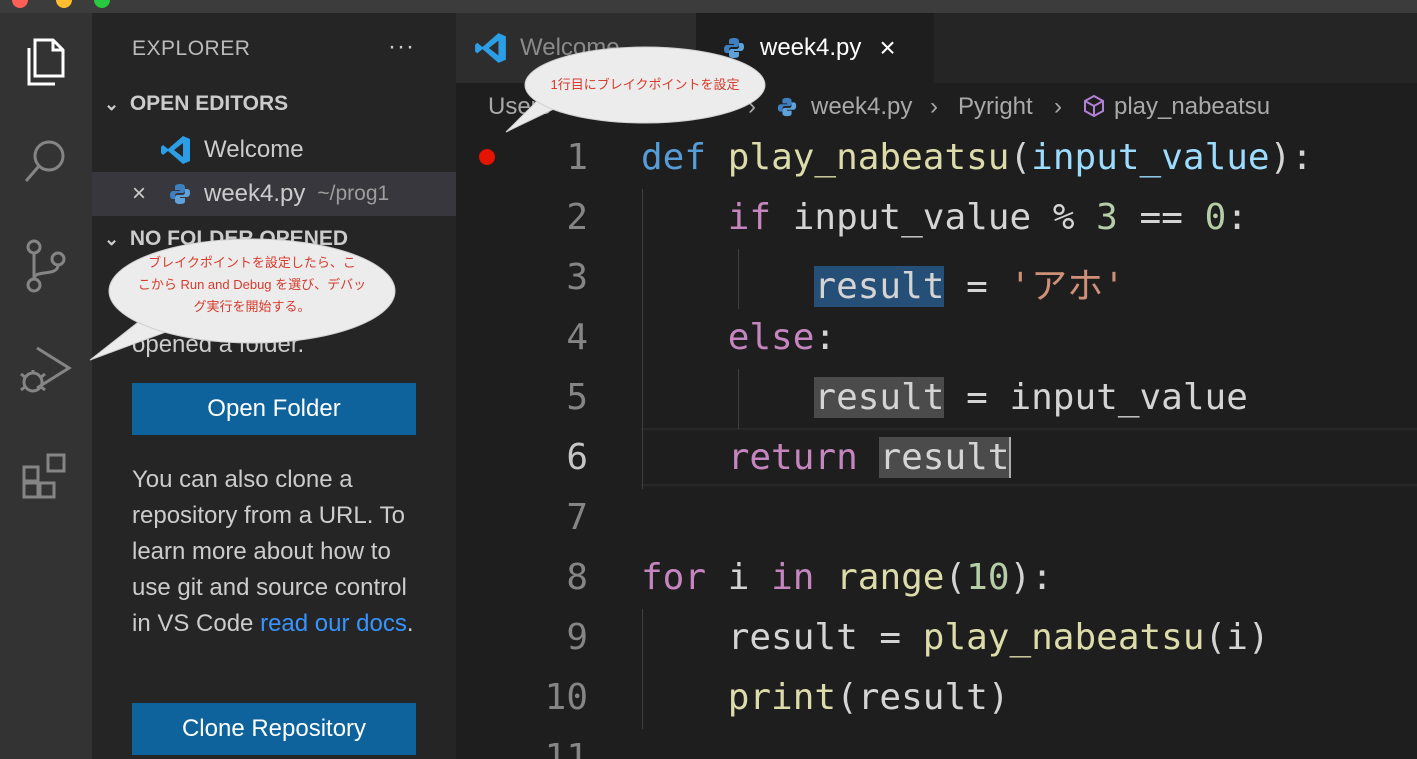  I want to click on open-editor-label: week4.py, so click(255, 193).